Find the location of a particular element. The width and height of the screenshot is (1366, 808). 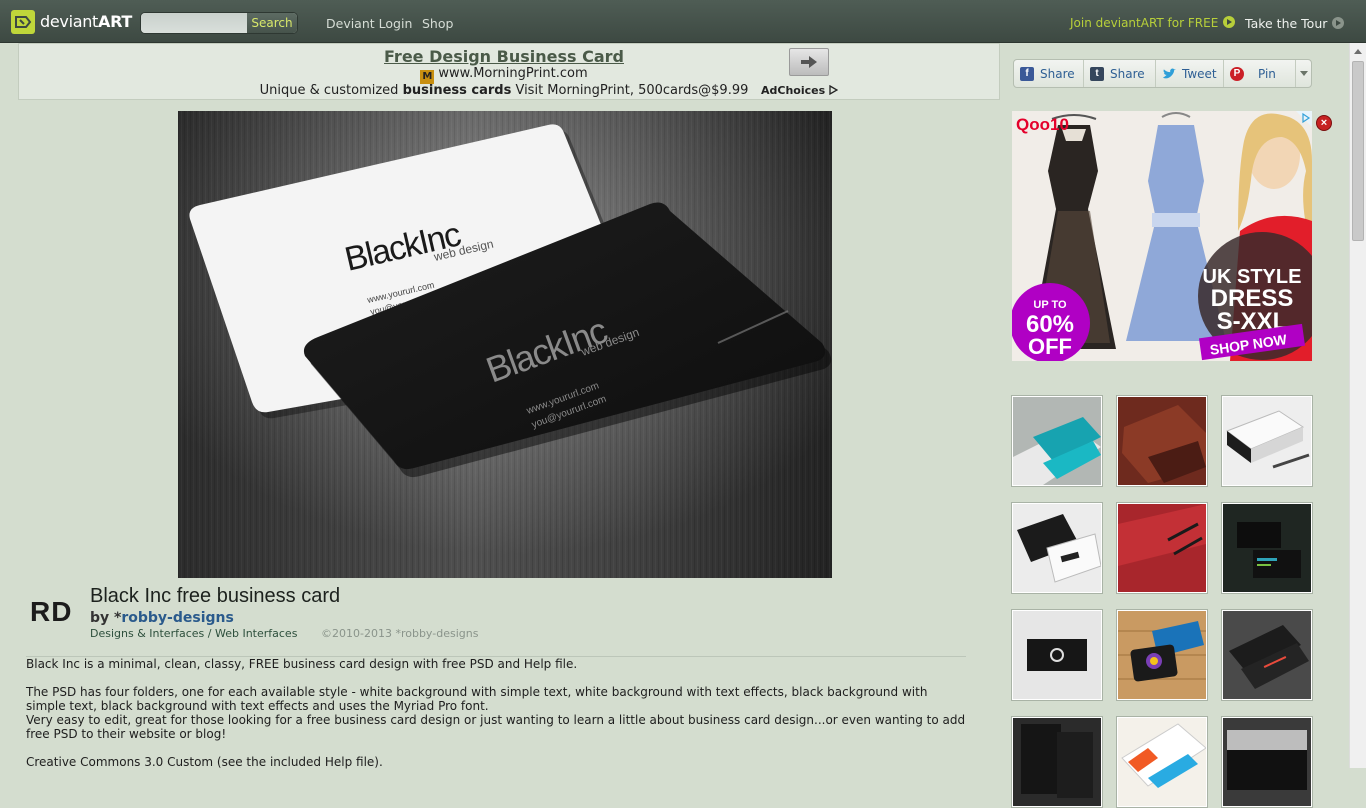

shop-link: Shop is located at coordinates (437, 23).